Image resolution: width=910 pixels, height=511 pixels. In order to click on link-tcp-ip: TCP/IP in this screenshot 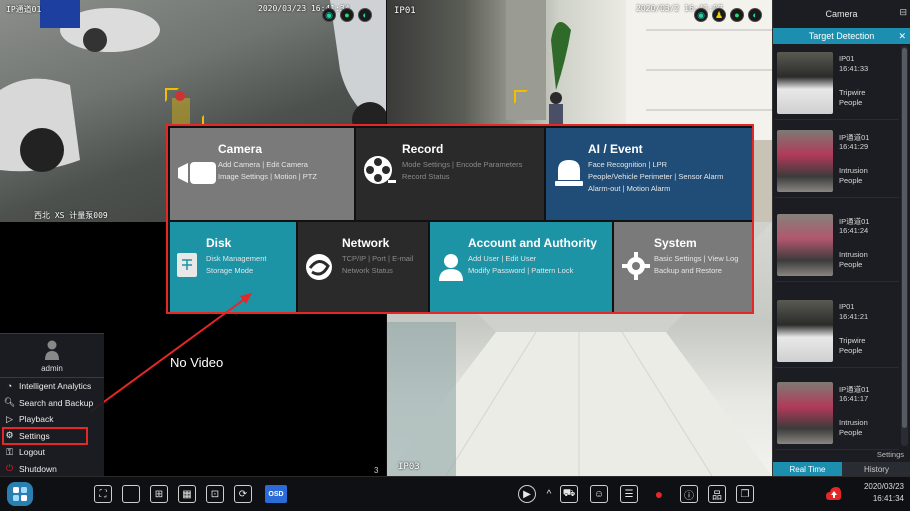, I will do `click(354, 258)`.